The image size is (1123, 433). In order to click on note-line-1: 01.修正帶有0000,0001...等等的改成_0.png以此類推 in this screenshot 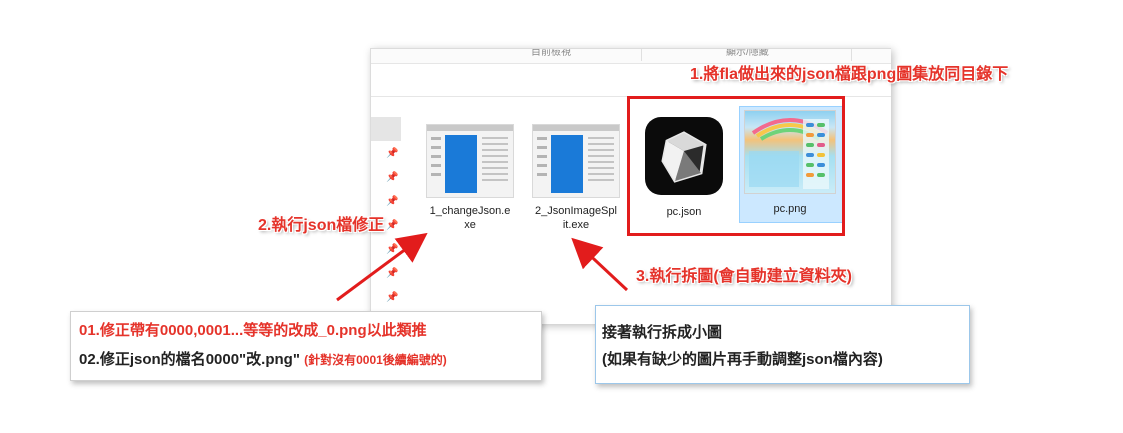, I will do `click(253, 330)`.